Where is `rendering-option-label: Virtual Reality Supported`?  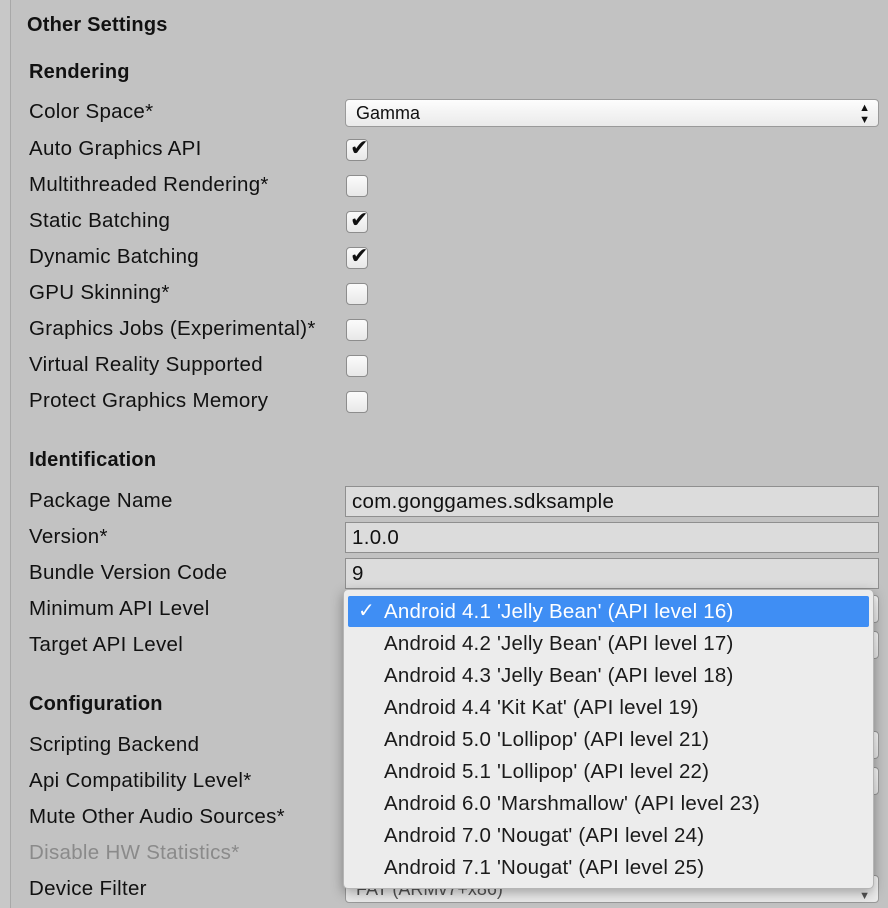
rendering-option-label: Virtual Reality Supported is located at coordinates (146, 364).